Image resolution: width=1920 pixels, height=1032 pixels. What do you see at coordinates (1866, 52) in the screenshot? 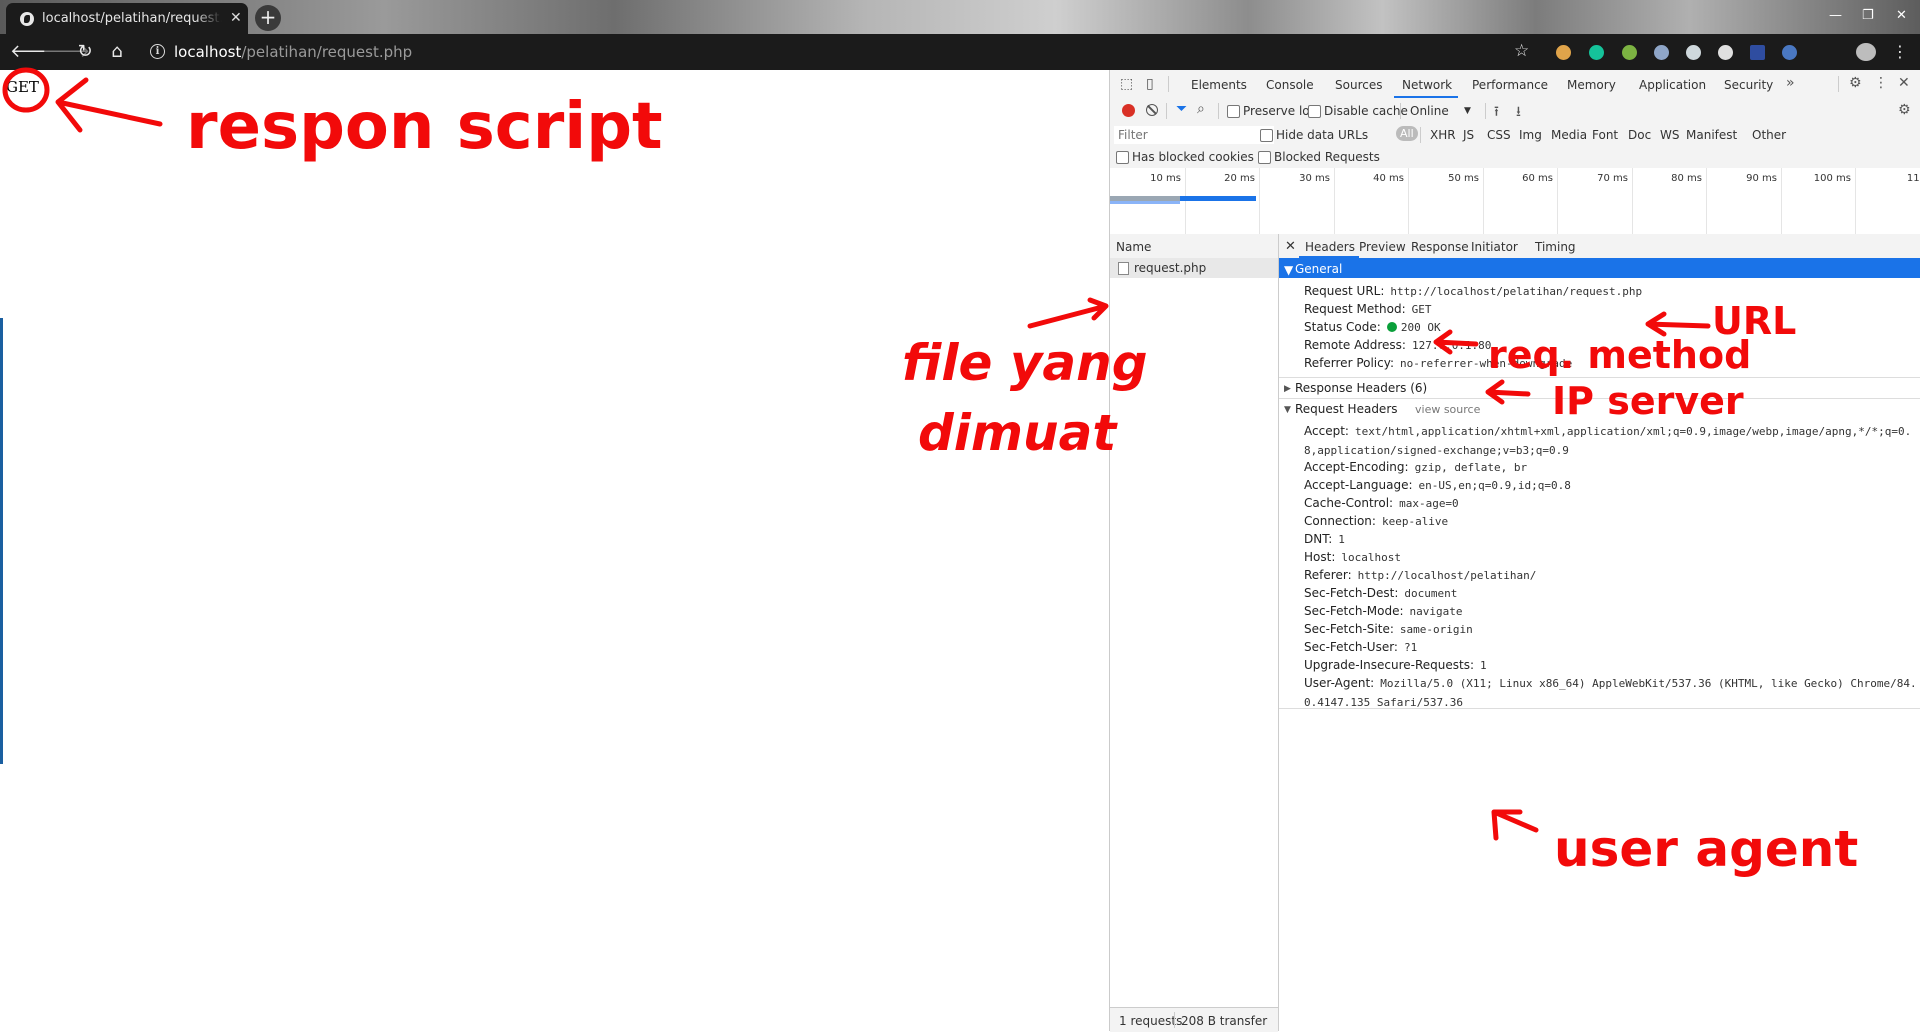
I see `profile-avatar` at bounding box center [1866, 52].